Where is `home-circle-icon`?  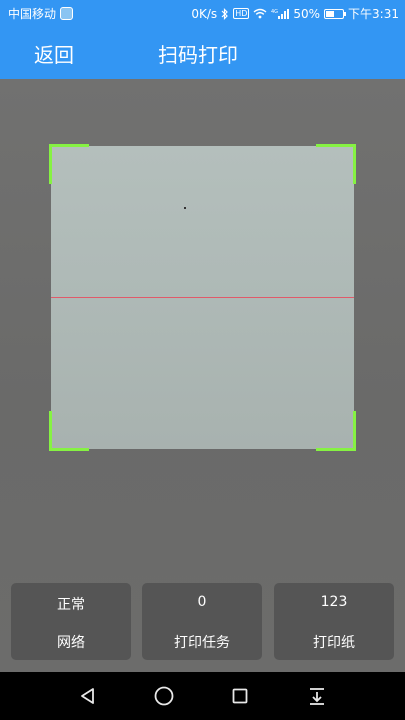
home-circle-icon is located at coordinates (164, 696).